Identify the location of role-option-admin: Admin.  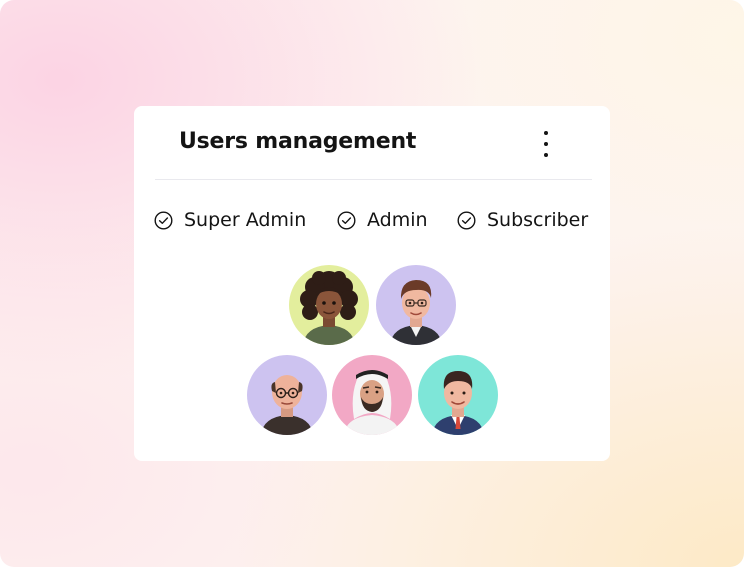
(382, 220).